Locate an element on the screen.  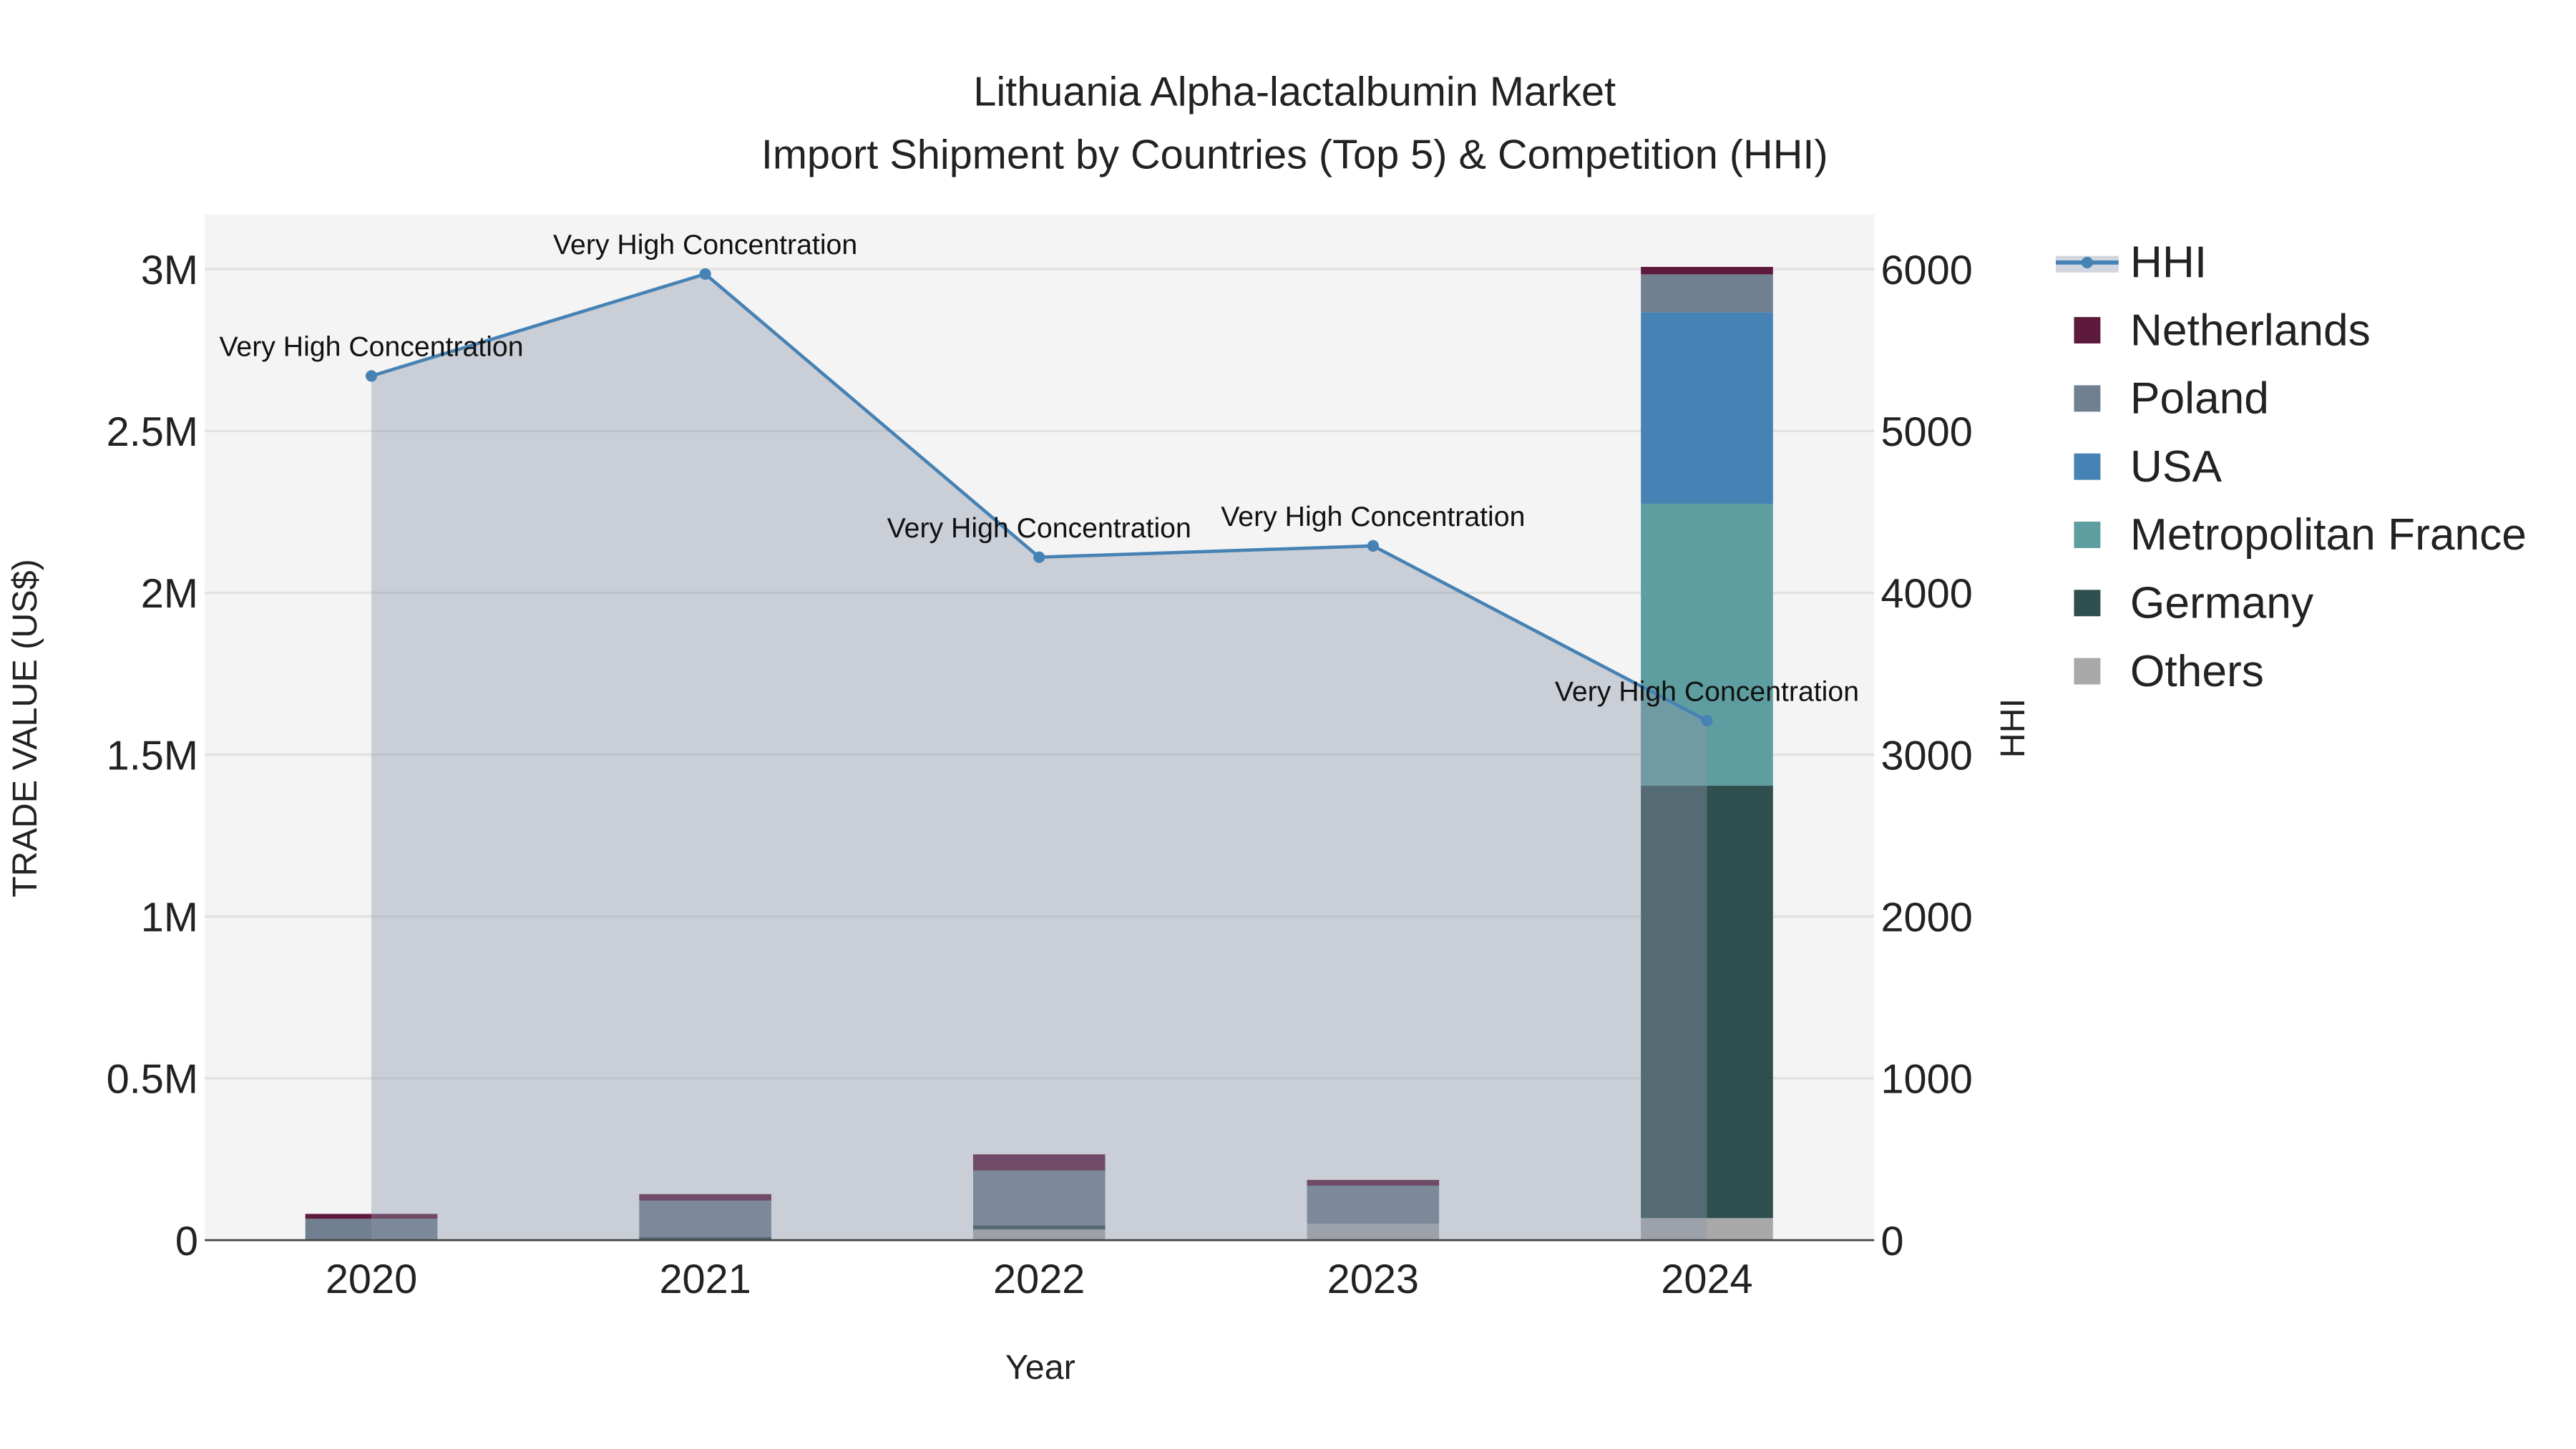
y-tick-label: 2M is located at coordinates (169, 594).